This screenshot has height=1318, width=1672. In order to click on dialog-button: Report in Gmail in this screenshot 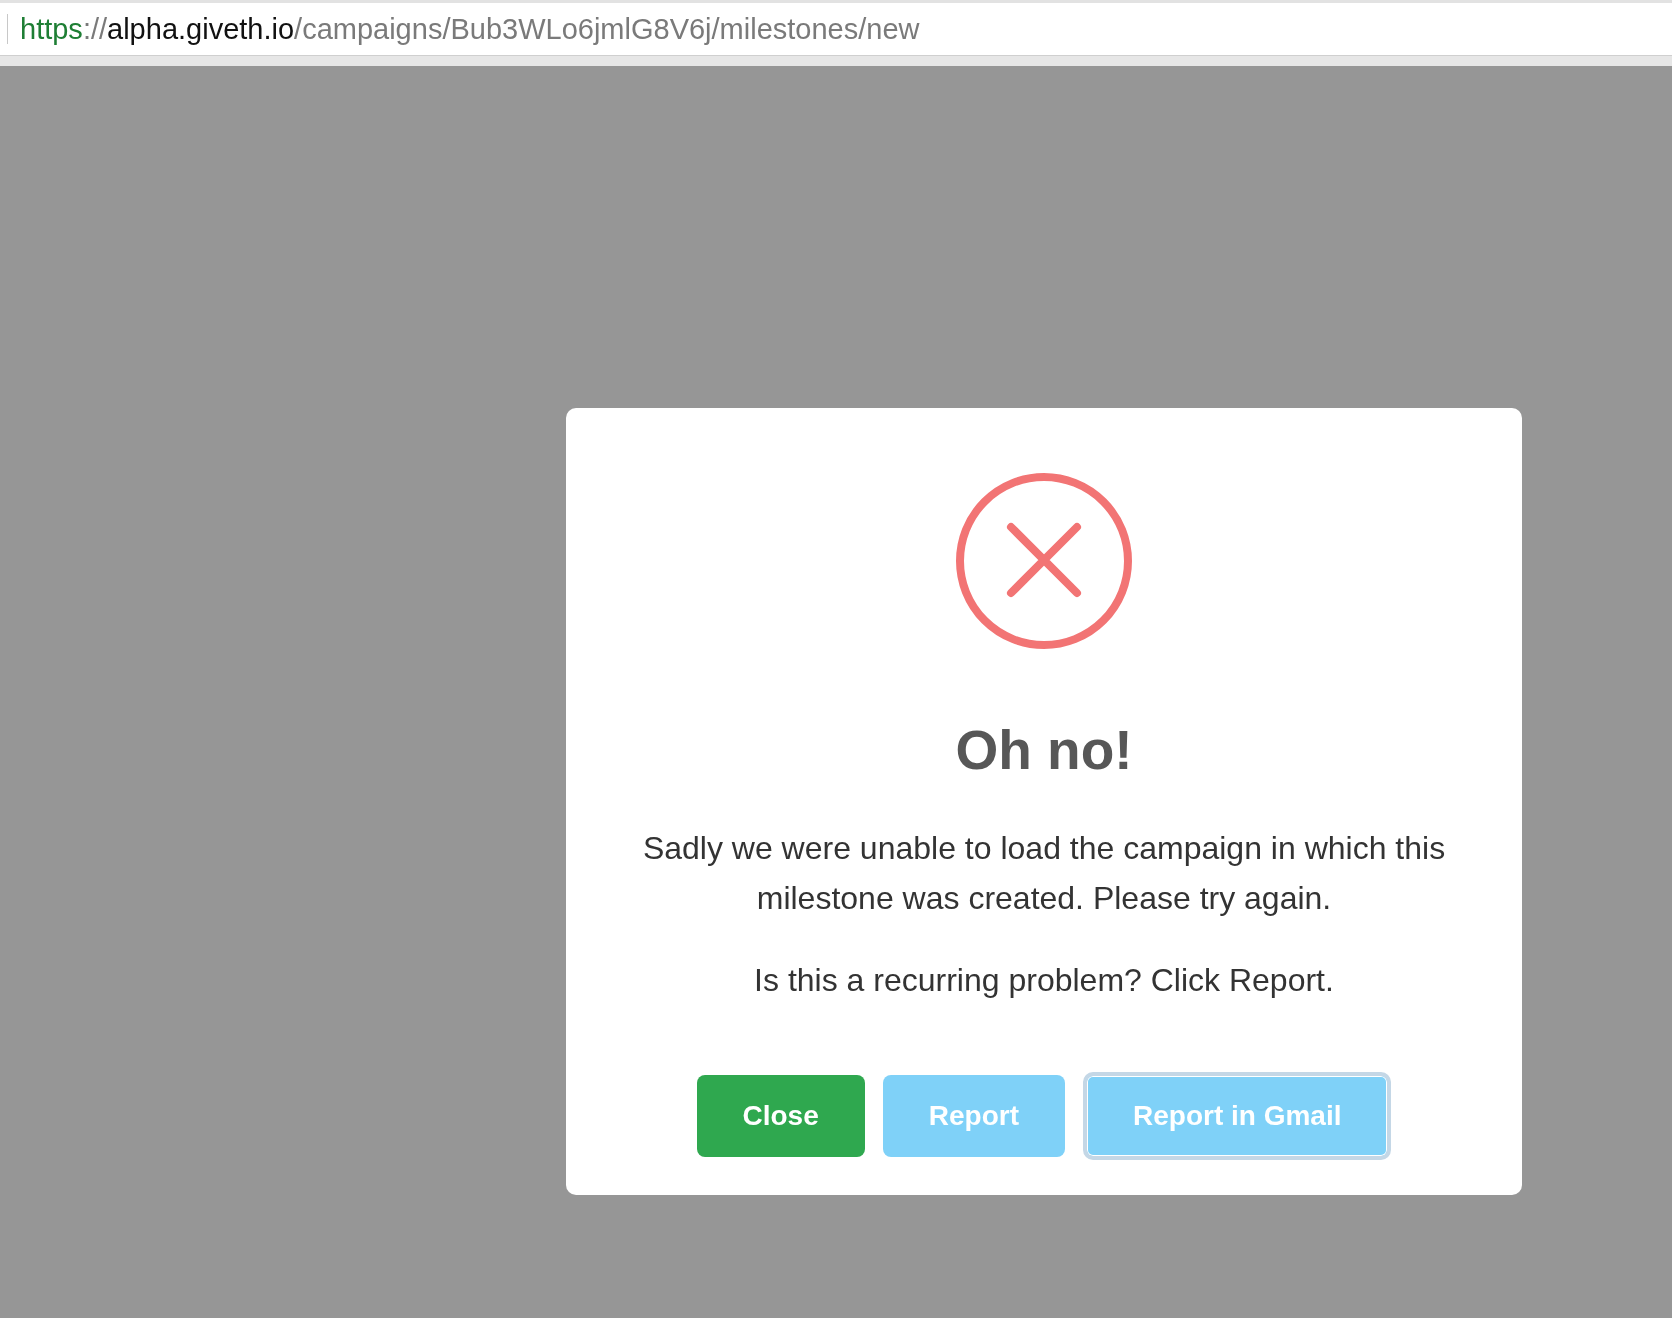, I will do `click(1237, 1116)`.